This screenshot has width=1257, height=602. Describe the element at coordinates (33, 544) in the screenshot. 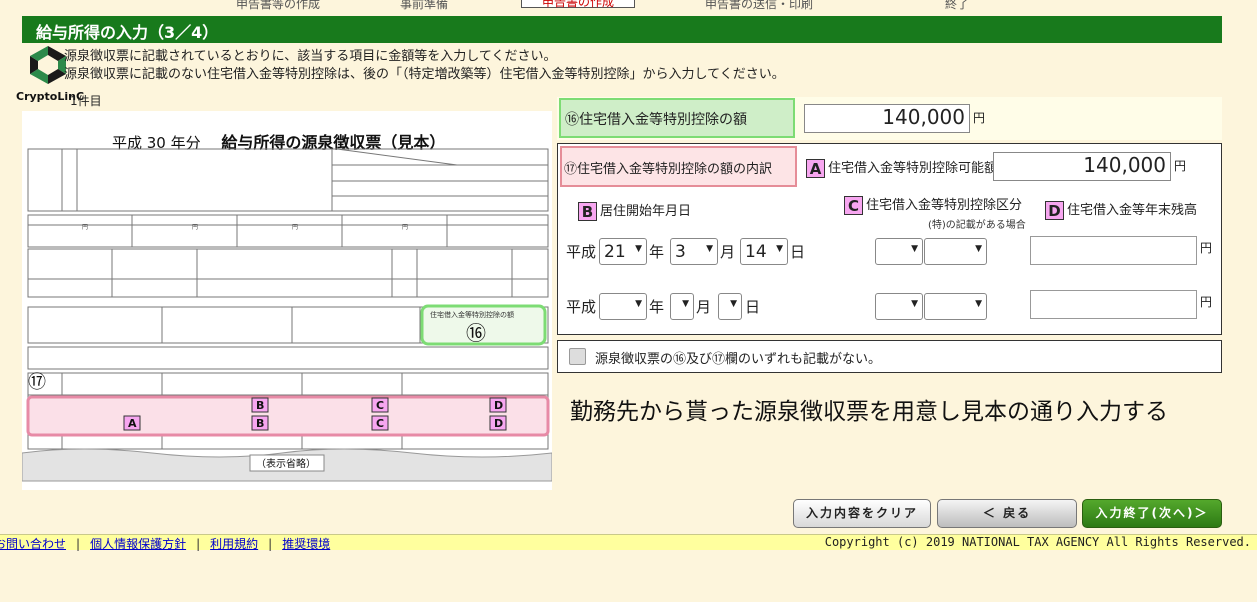

I see `footer-link-contact: お問い合わせ` at that location.